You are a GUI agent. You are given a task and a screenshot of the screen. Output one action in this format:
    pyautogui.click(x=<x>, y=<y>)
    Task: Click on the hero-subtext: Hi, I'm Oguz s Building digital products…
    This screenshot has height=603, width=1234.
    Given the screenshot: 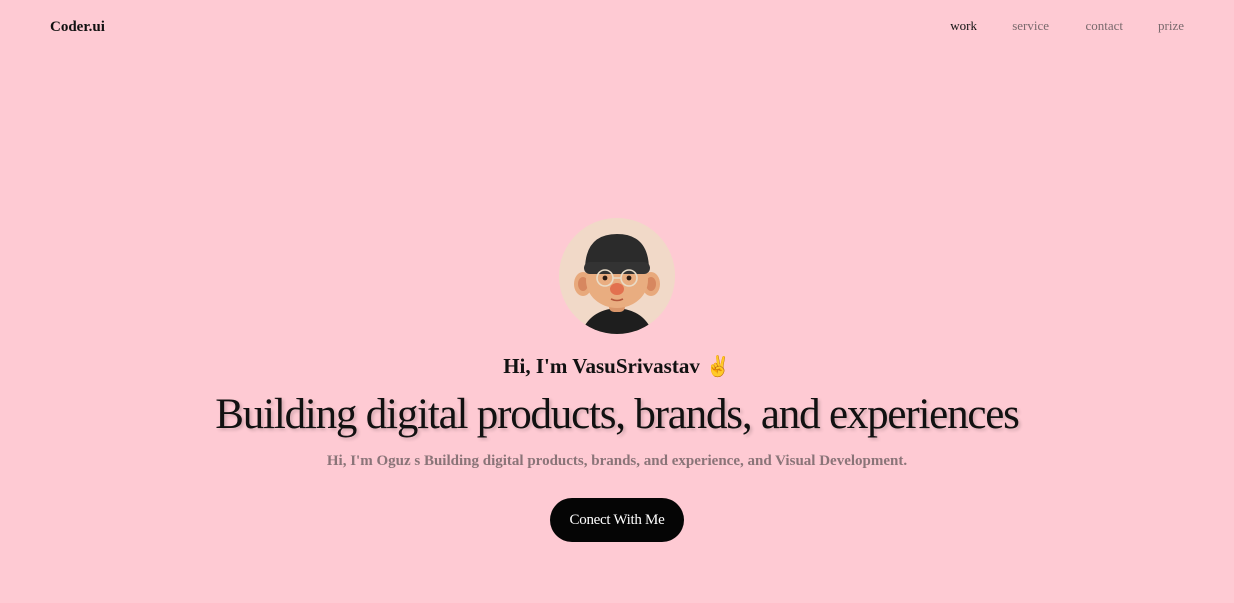 What is the action you would take?
    pyautogui.click(x=617, y=461)
    